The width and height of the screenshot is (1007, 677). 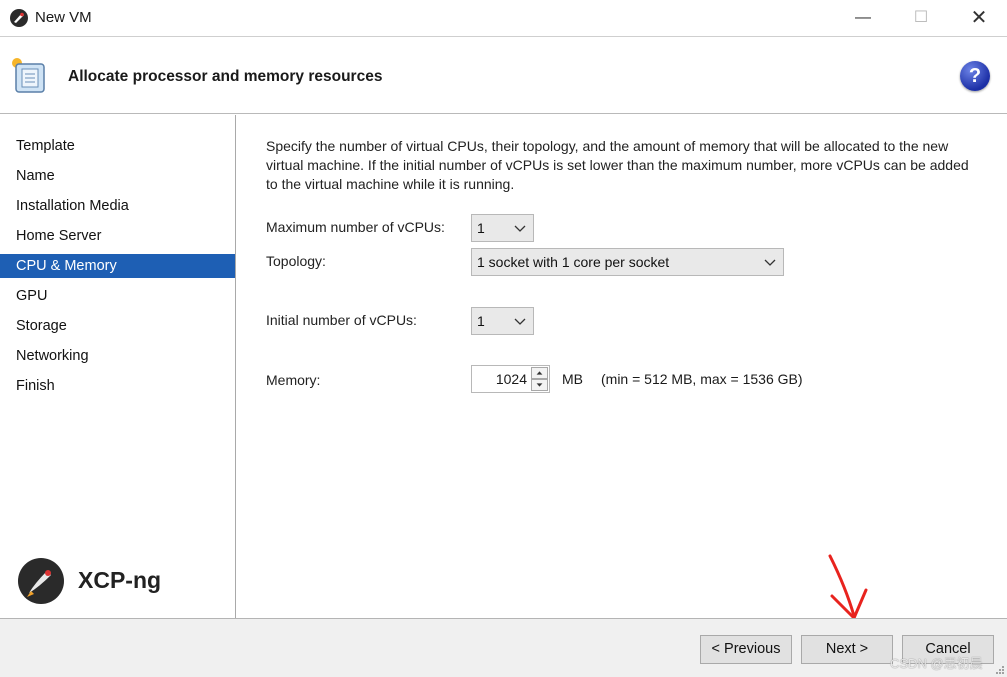 What do you see at coordinates (847, 649) in the screenshot?
I see `next-button: Next >` at bounding box center [847, 649].